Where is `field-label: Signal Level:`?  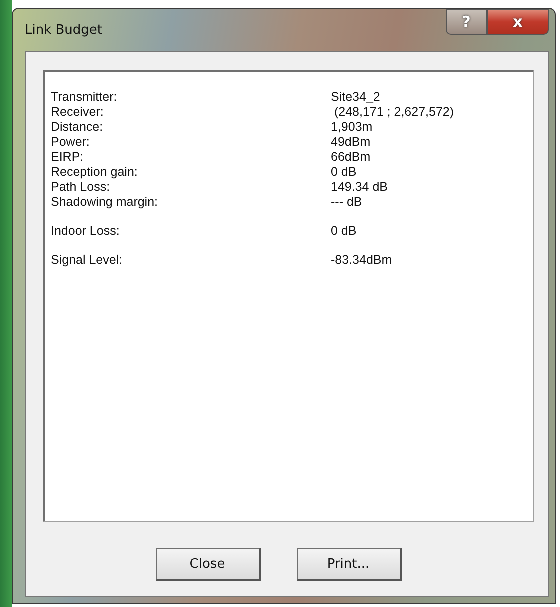
field-label: Signal Level: is located at coordinates (87, 260).